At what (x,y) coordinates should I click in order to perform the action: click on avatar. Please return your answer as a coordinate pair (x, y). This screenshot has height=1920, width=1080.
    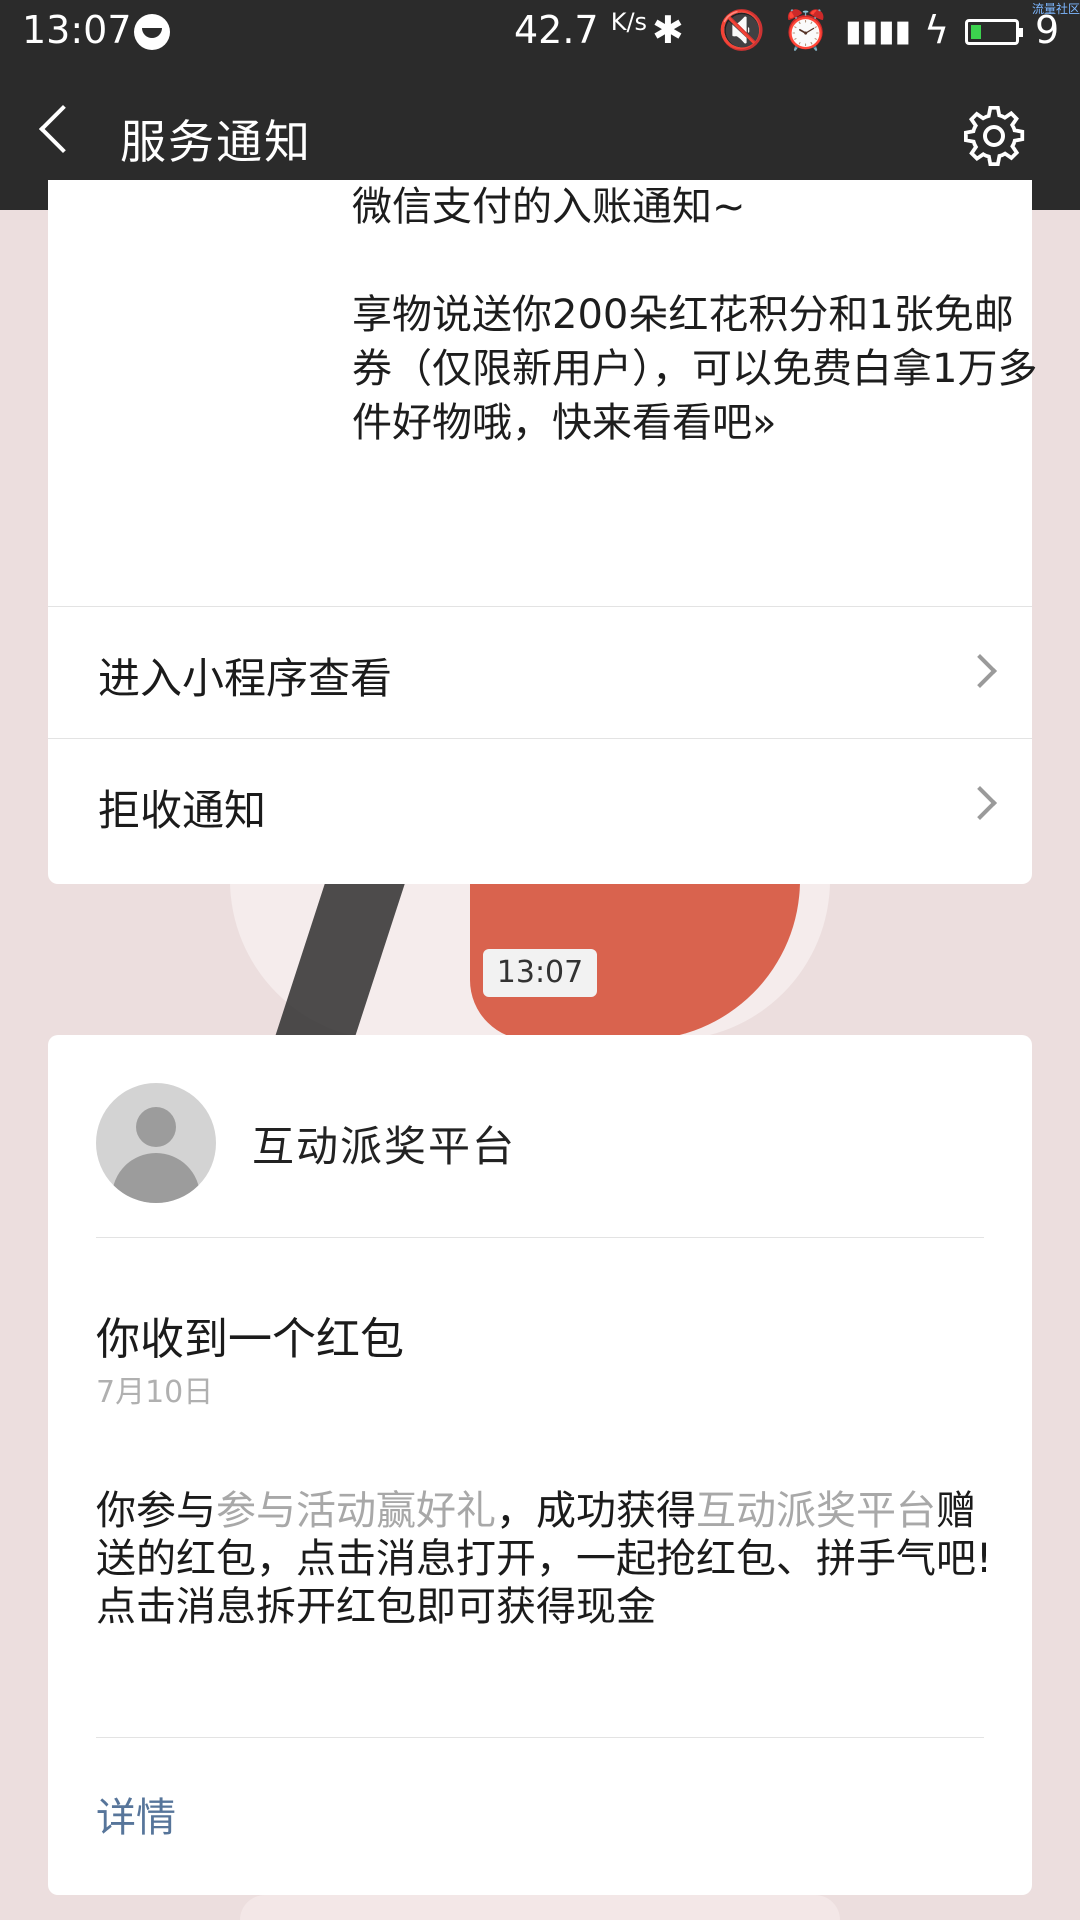
    Looking at the image, I should click on (156, 1143).